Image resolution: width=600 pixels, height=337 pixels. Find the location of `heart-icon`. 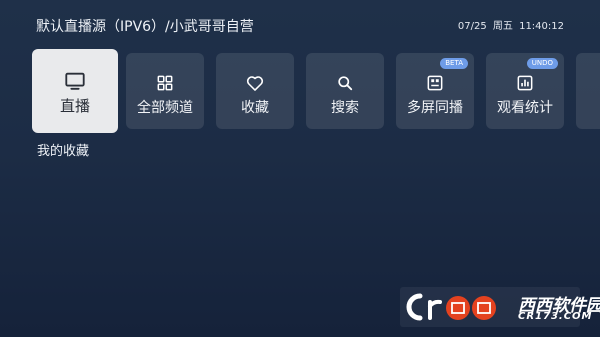

heart-icon is located at coordinates (255, 83).